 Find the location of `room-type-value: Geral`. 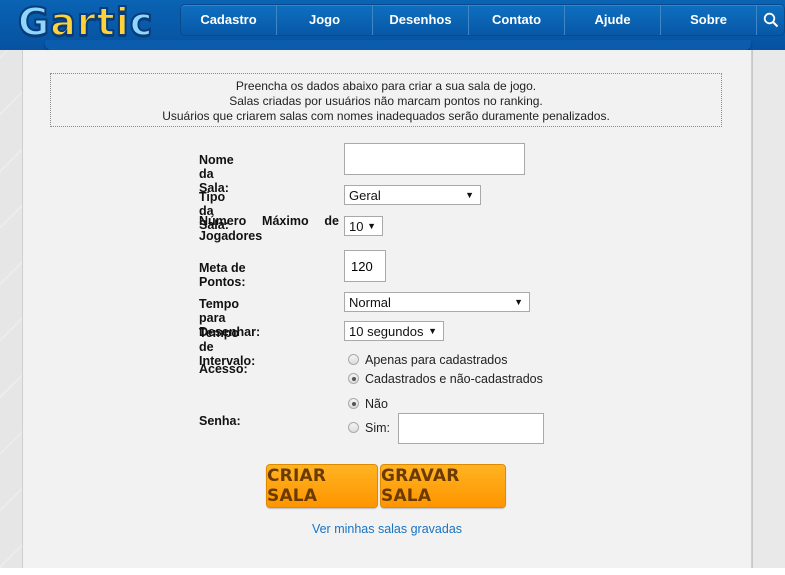

room-type-value: Geral is located at coordinates (365, 195).